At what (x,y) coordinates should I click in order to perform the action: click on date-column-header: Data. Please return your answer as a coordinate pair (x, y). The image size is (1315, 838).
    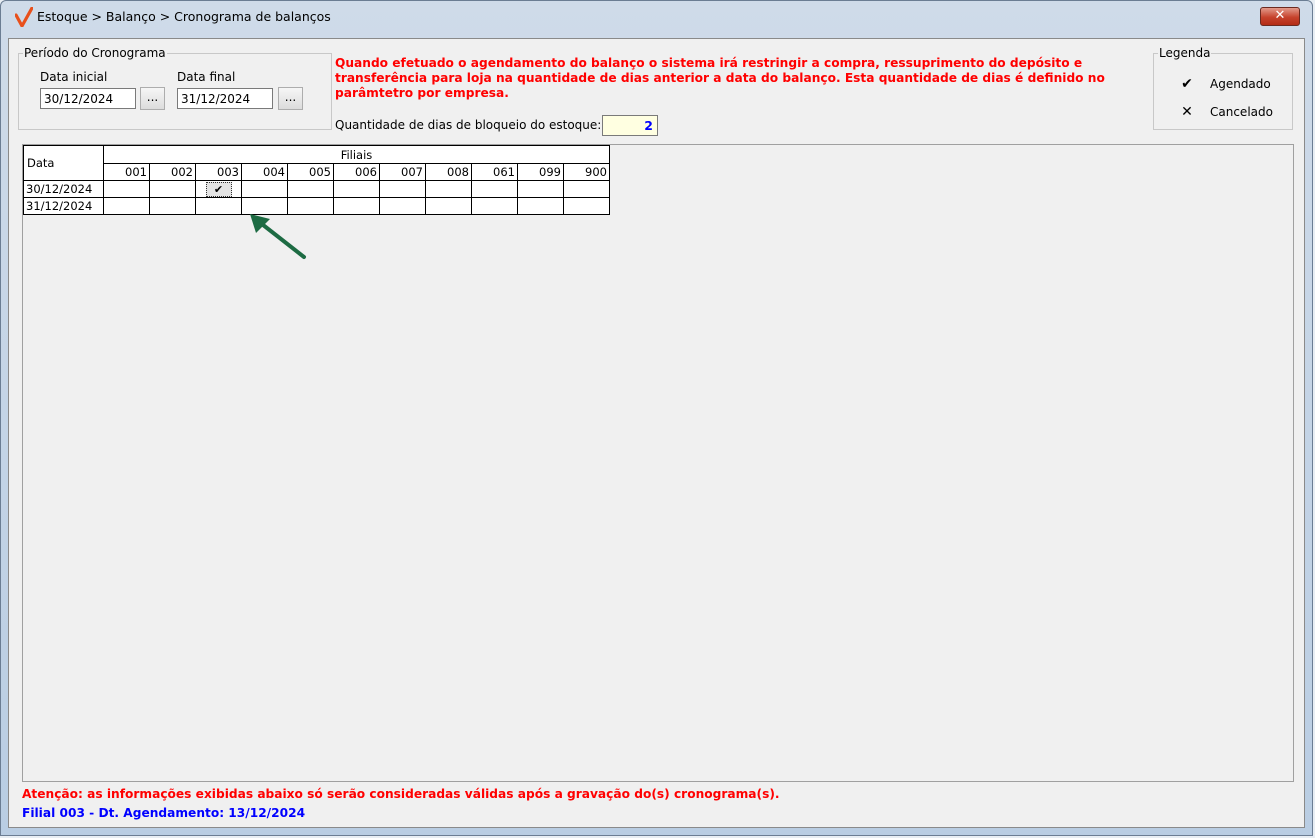
    Looking at the image, I should click on (63, 163).